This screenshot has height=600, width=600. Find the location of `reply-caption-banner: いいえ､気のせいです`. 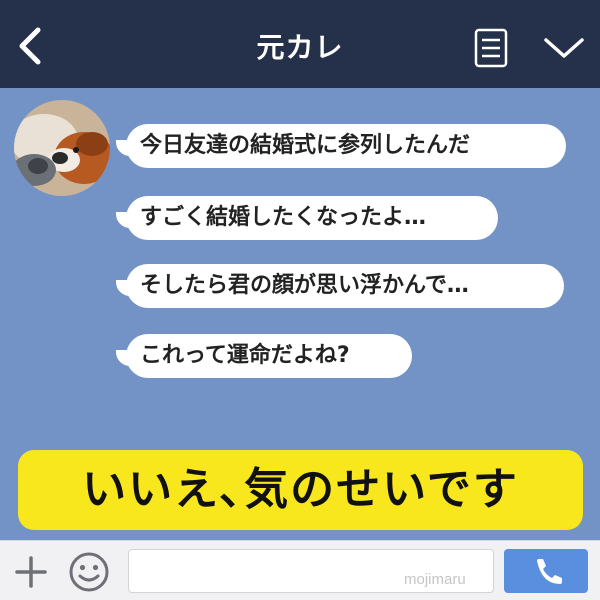

reply-caption-banner: いいえ､気のせいです is located at coordinates (300, 490).